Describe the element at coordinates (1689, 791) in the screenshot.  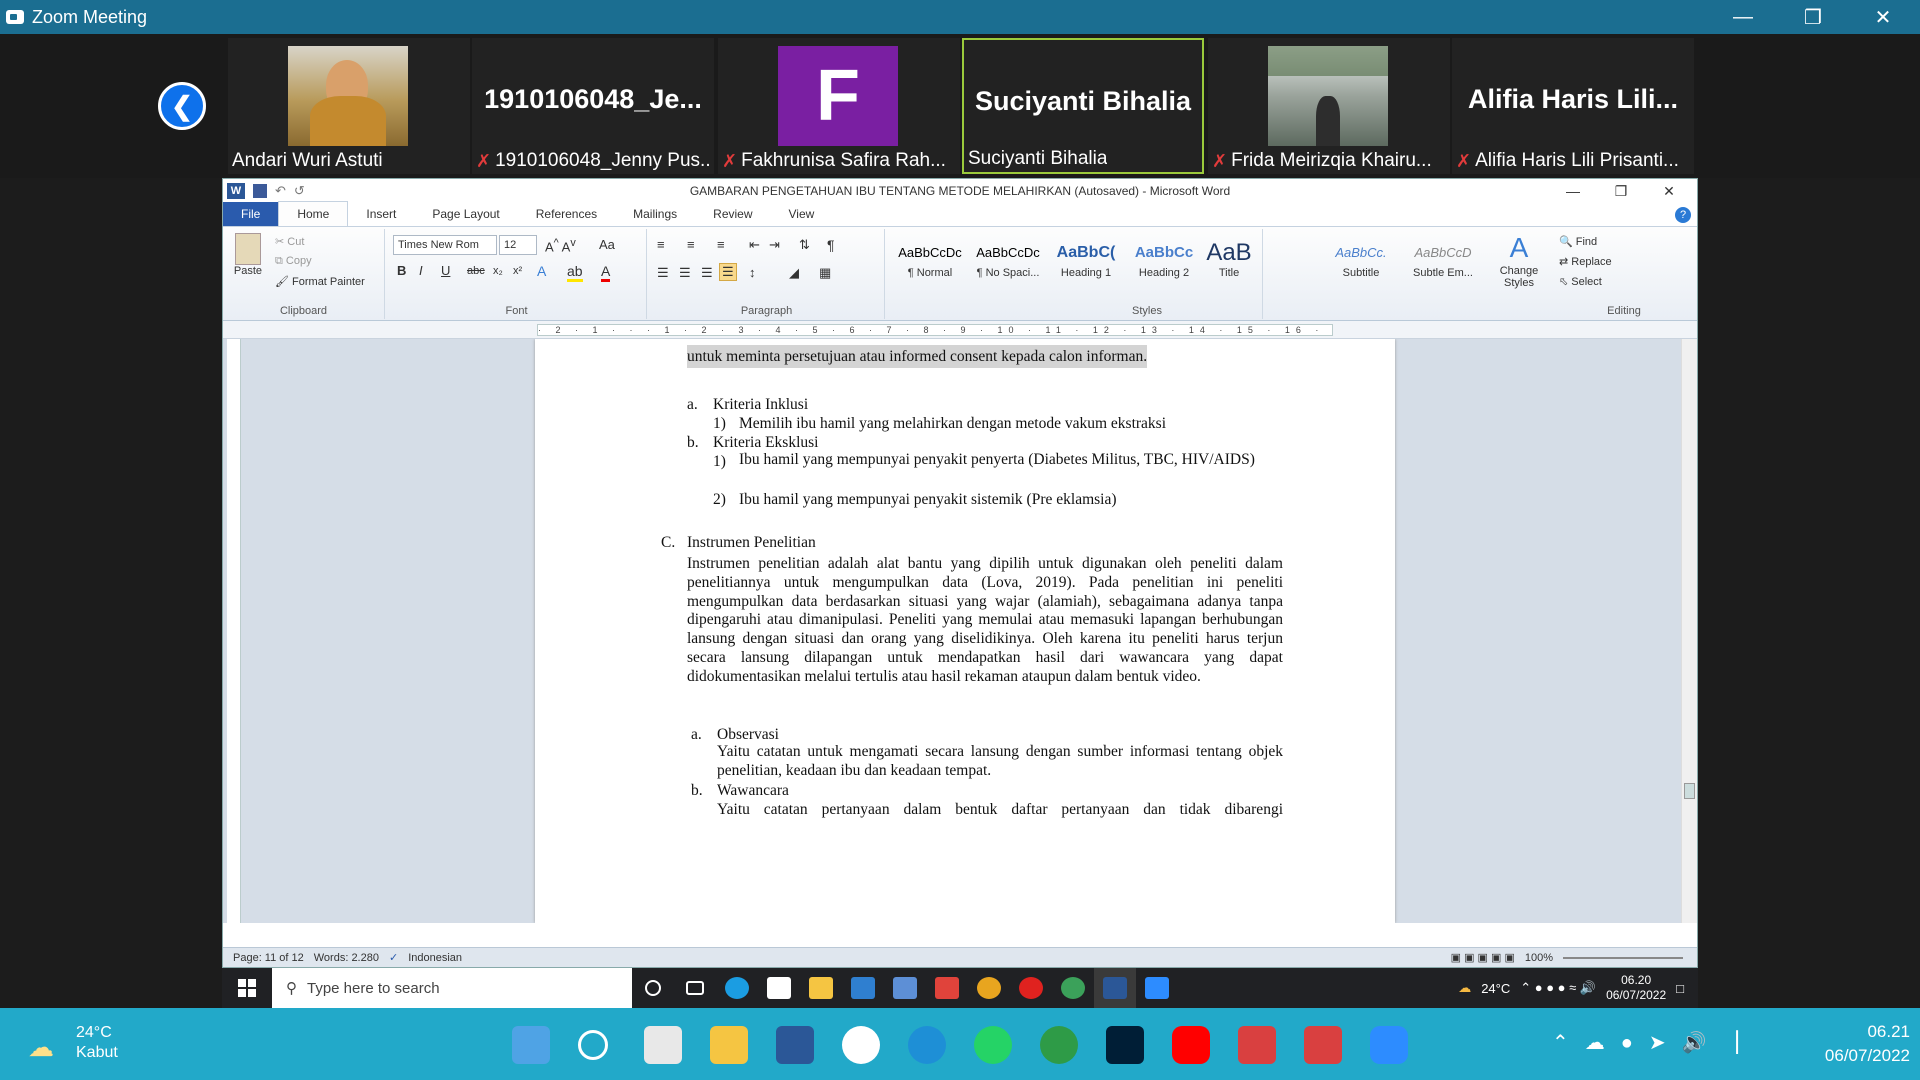
I see `scrollbar-thumb` at that location.